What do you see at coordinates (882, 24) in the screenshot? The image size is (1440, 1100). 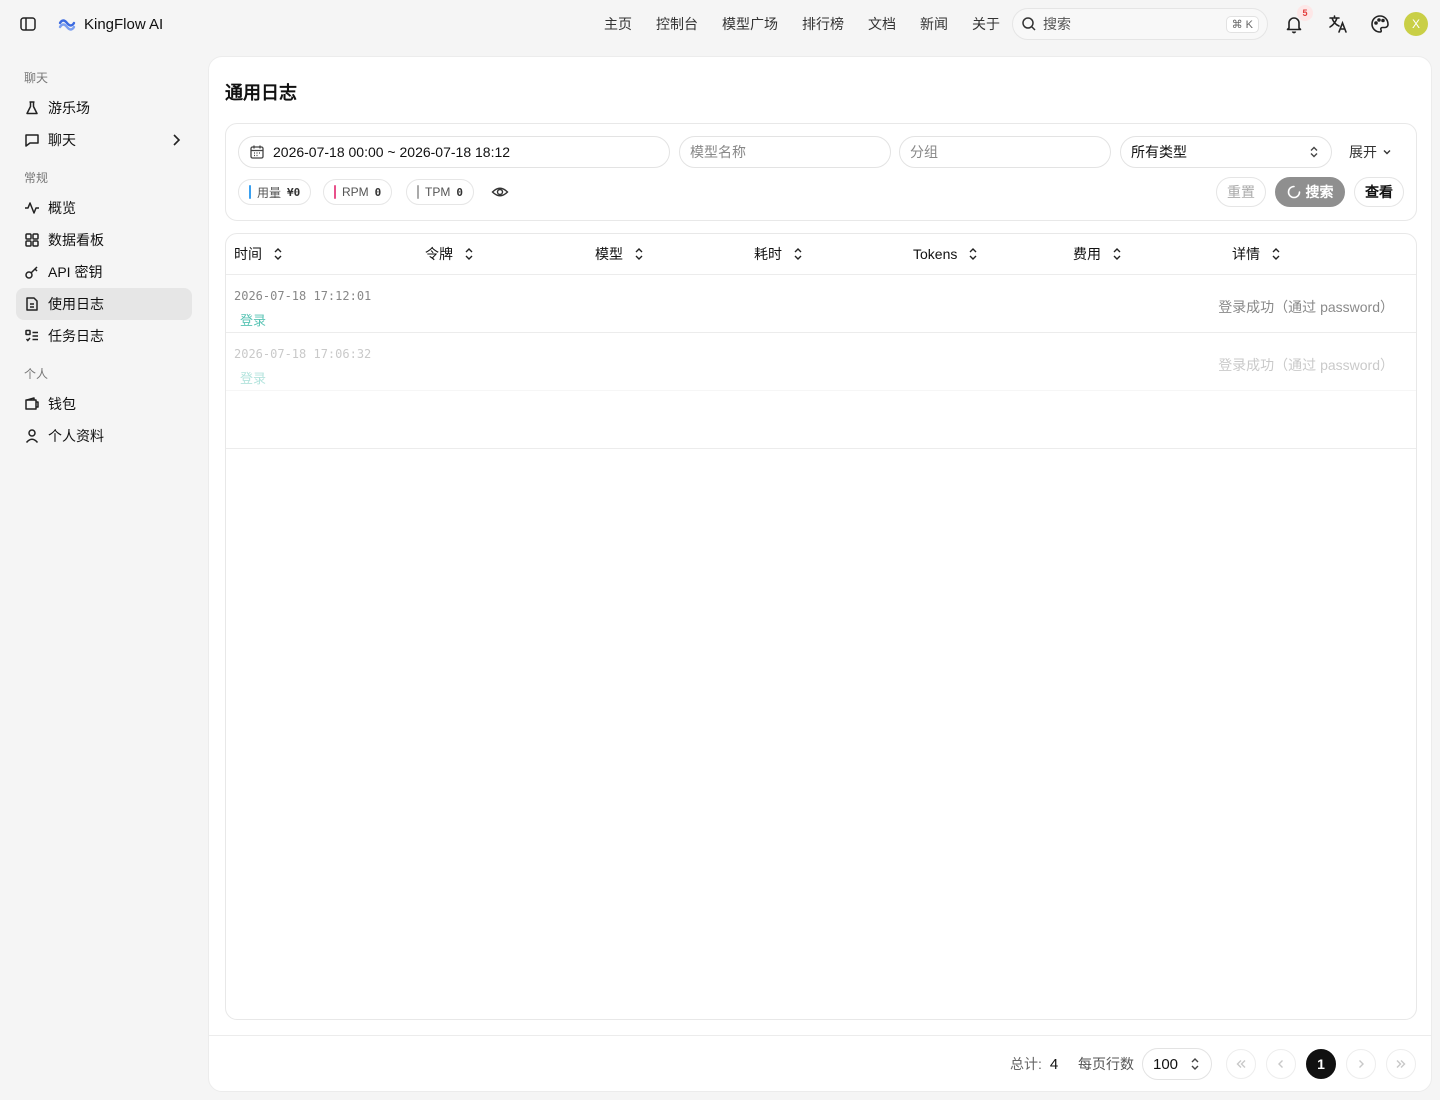 I see `nav-docs: 文档` at bounding box center [882, 24].